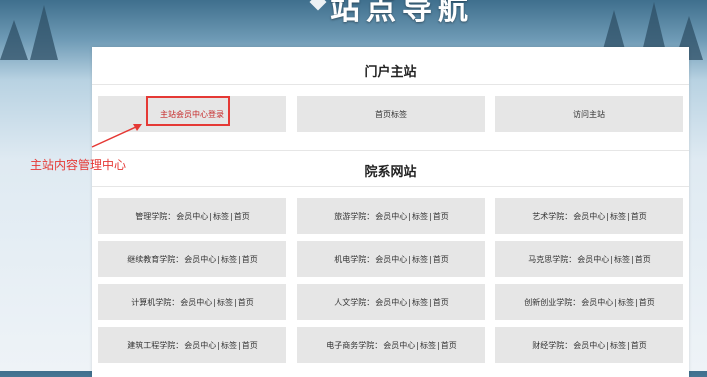 Image resolution: width=707 pixels, height=377 pixels. Describe the element at coordinates (116, 136) in the screenshot. I see `annotation-arrow-icon` at that location.